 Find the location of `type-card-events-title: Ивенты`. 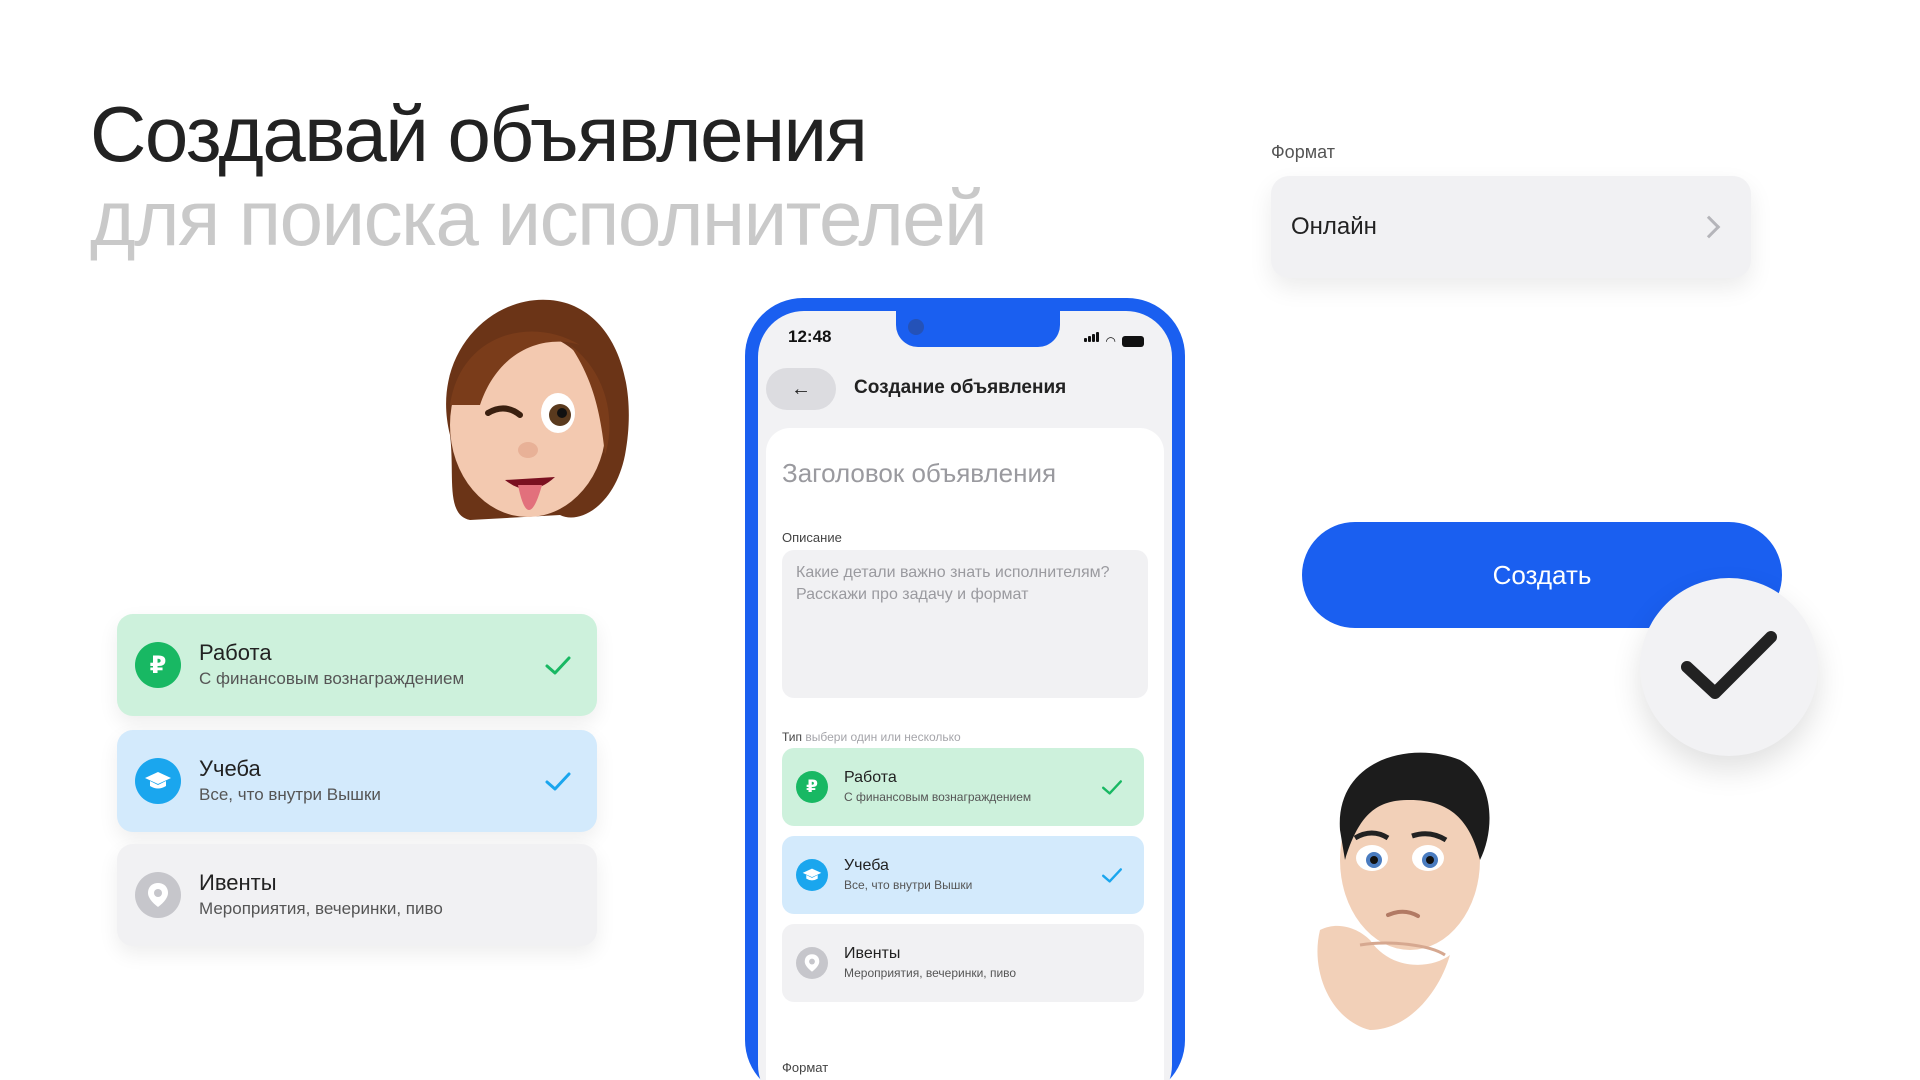

type-card-events-title: Ивенты is located at coordinates (872, 953).